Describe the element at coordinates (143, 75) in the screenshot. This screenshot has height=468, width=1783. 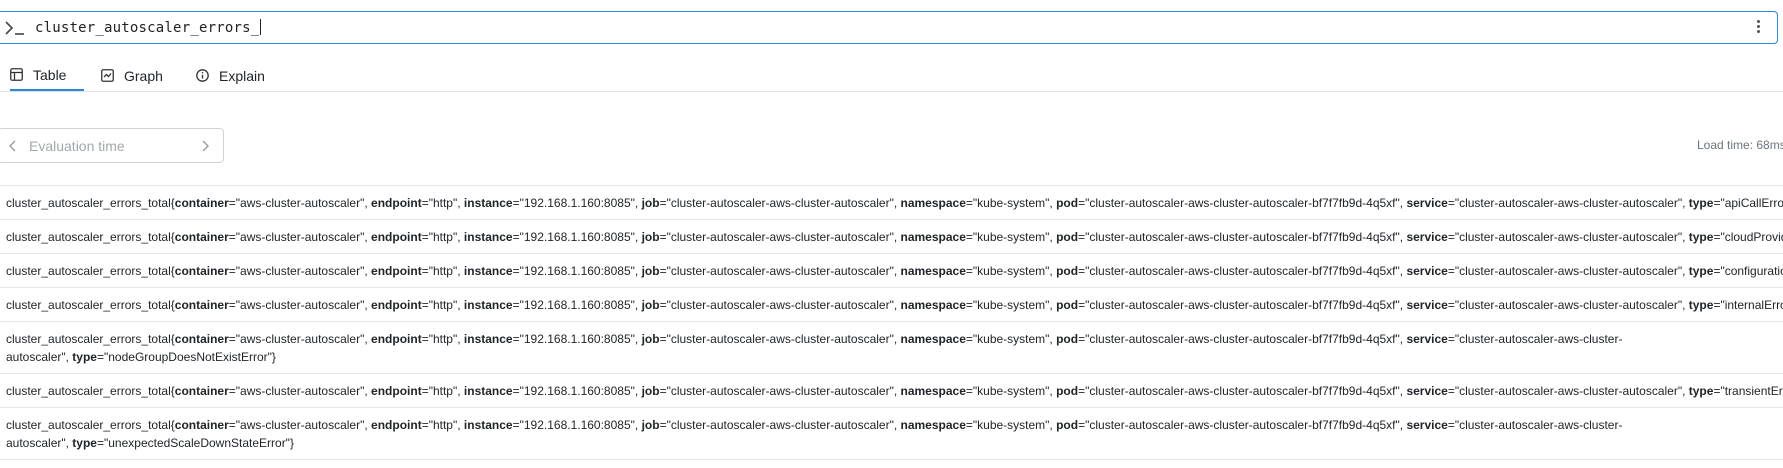
I see `tab-graph-label: Graph` at that location.